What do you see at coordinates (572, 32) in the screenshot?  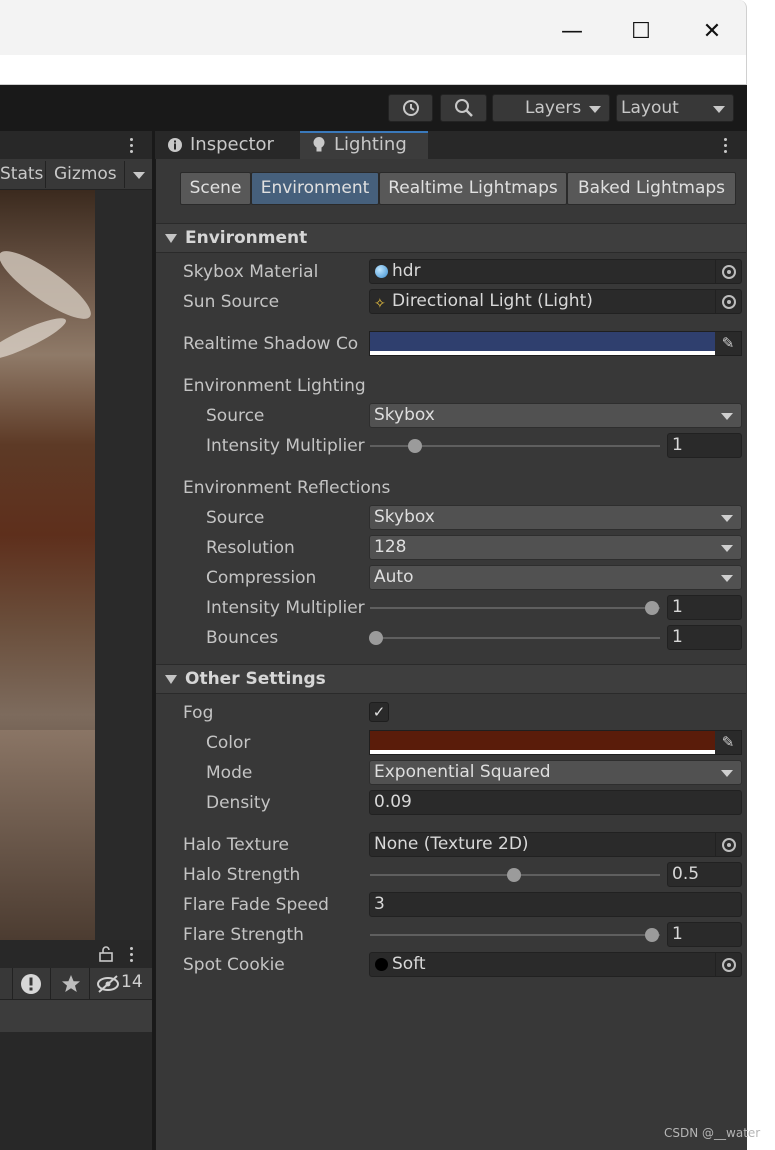 I see `minimize-icon: —` at bounding box center [572, 32].